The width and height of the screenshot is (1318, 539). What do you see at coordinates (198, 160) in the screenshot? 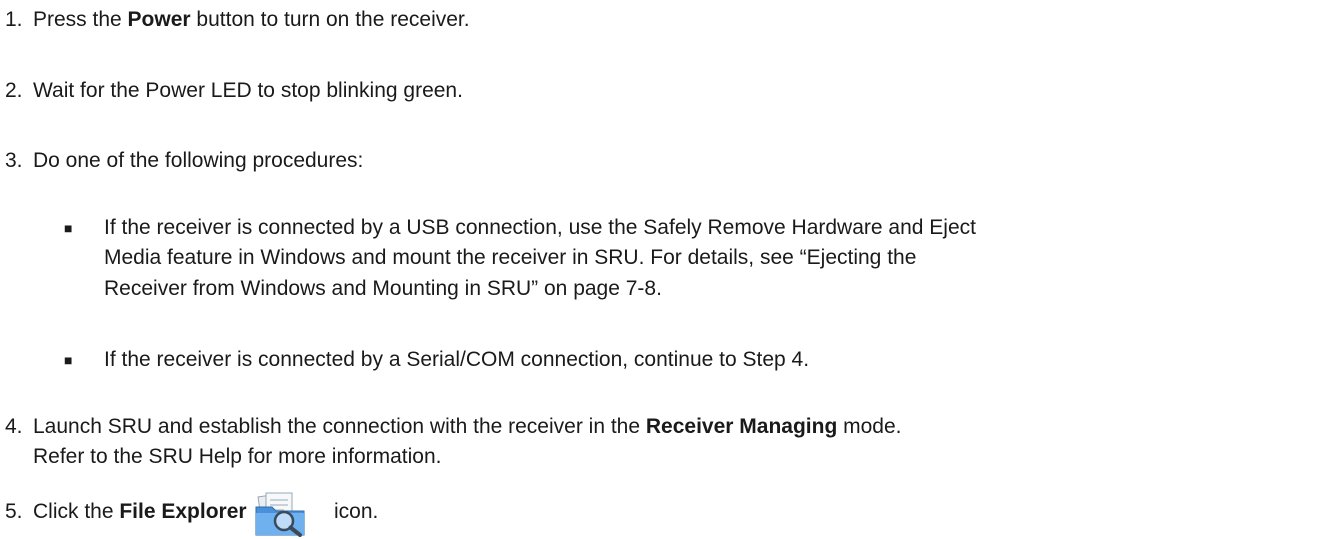
I see `step-text: Do one of the following procedures:` at bounding box center [198, 160].